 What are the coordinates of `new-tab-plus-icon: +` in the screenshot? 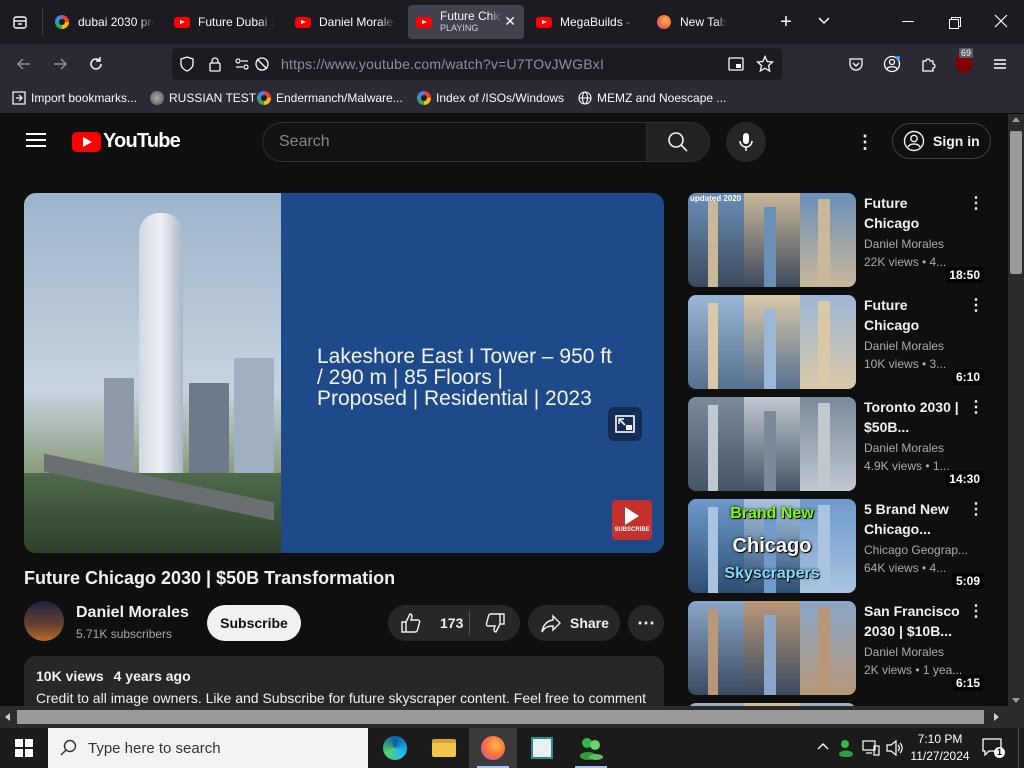 It's located at (786, 22).